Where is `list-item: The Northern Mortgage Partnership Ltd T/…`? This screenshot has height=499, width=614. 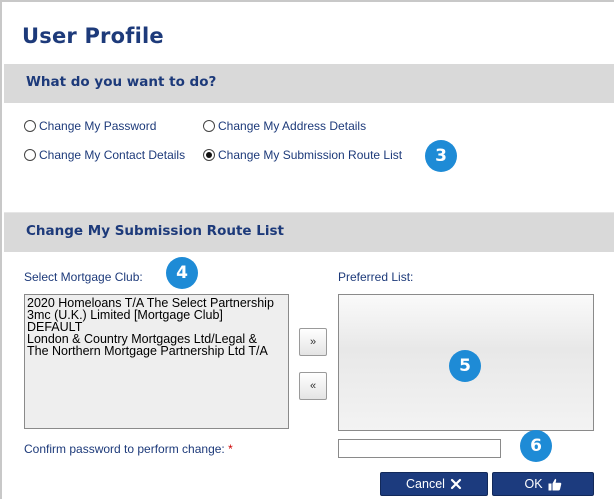 list-item: The Northern Mortgage Partnership Ltd T/… is located at coordinates (156, 351).